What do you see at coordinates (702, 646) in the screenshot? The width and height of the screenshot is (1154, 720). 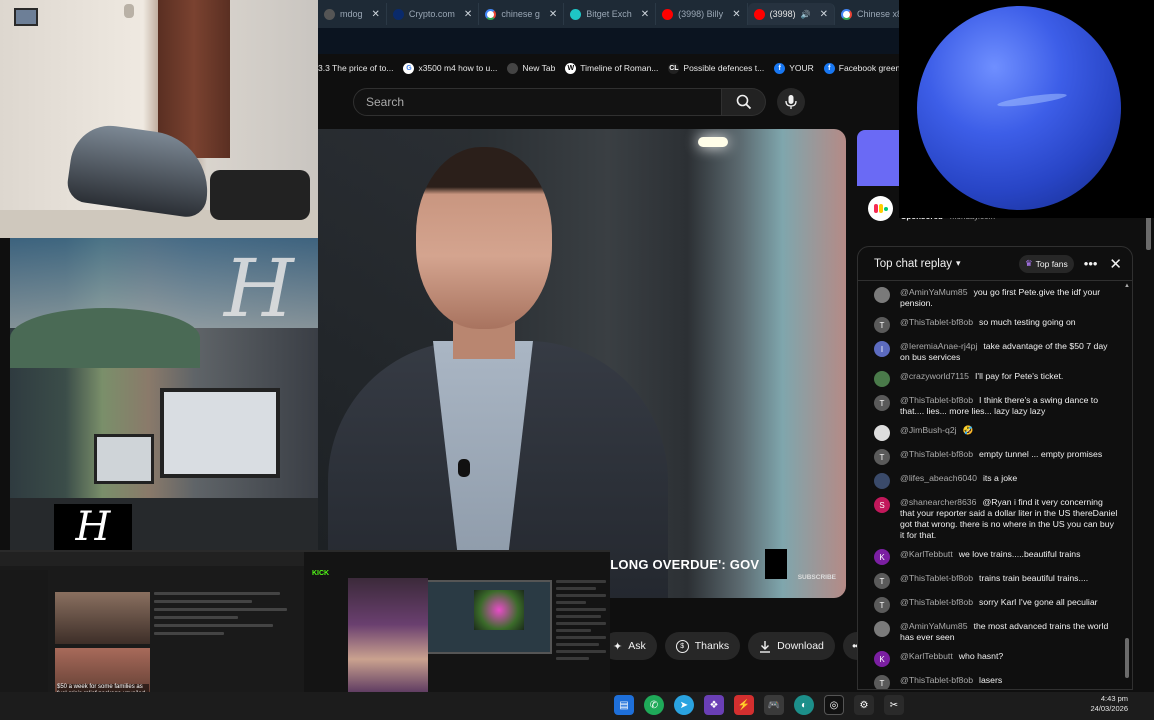 I see `thanks-button: $ Thanks` at bounding box center [702, 646].